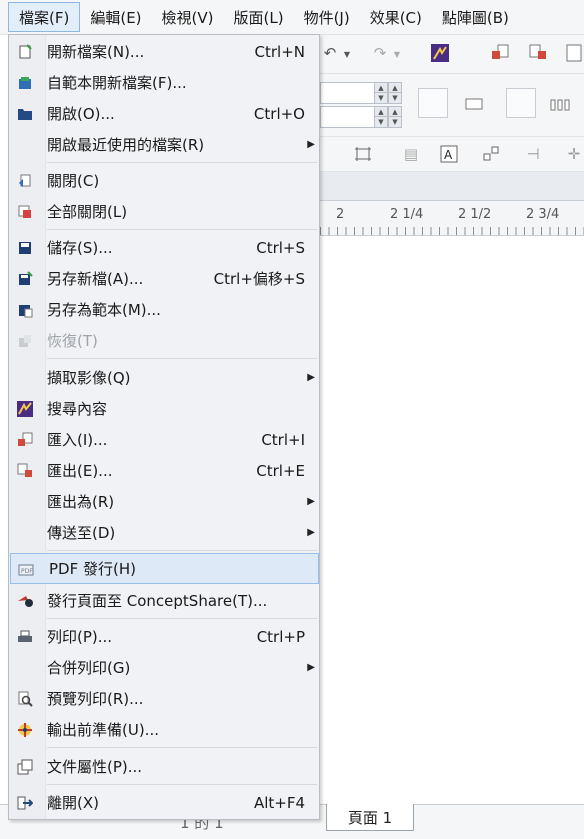 The height and width of the screenshot is (839, 584). I want to click on menu-item-shortcut: Ctrl+E, so click(280, 470).